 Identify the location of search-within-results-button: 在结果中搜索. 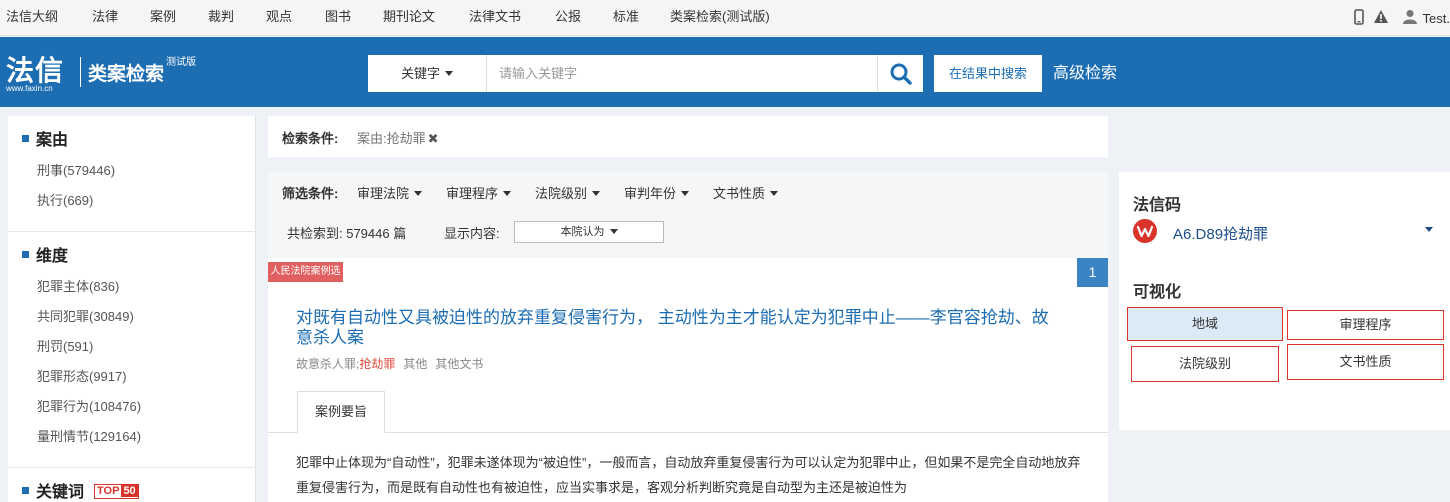
(988, 73).